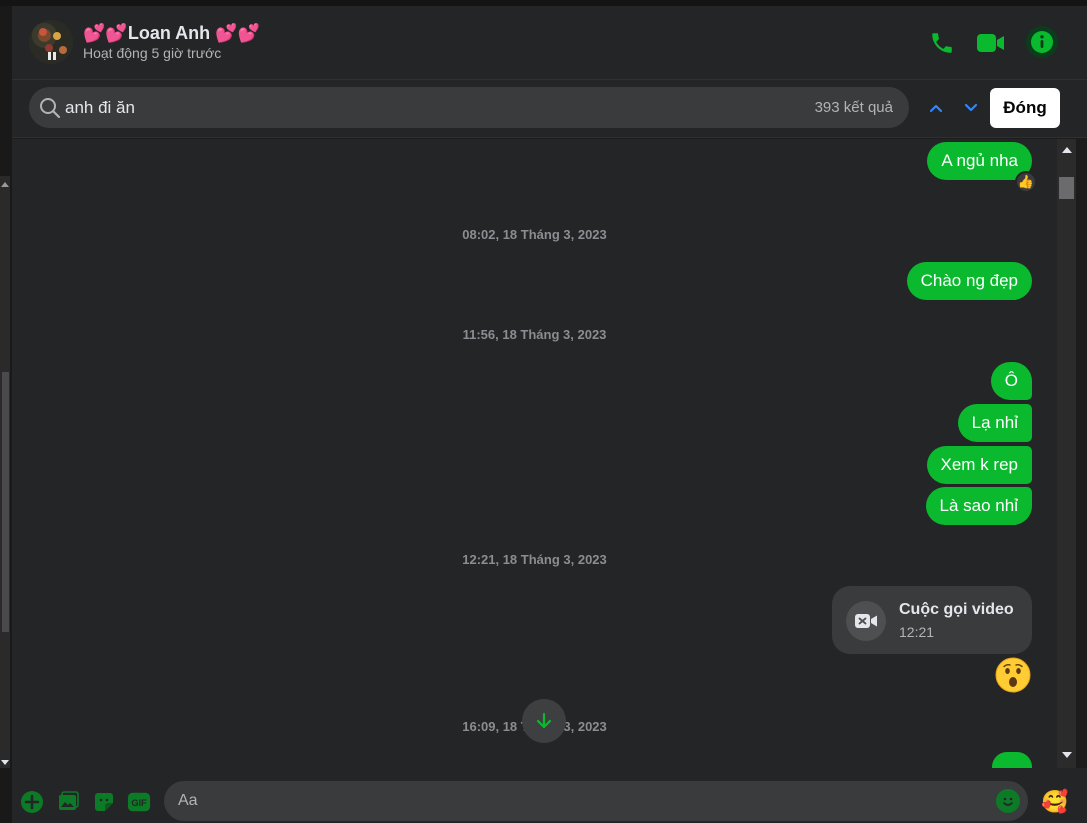  Describe the element at coordinates (152, 53) in the screenshot. I see `contact-active-status: Hoạt động 5 giờ trước` at that location.